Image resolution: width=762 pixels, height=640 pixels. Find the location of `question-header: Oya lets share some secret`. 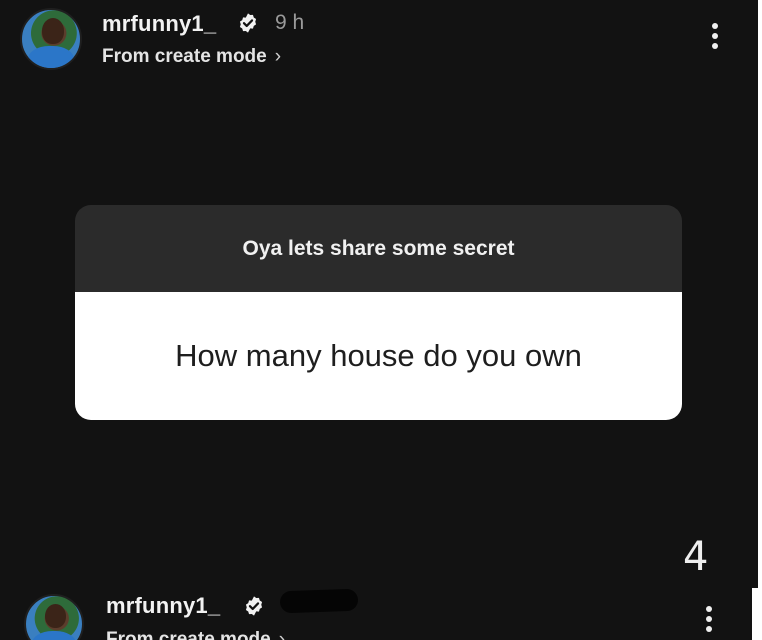

question-header: Oya lets share some secret is located at coordinates (378, 248).